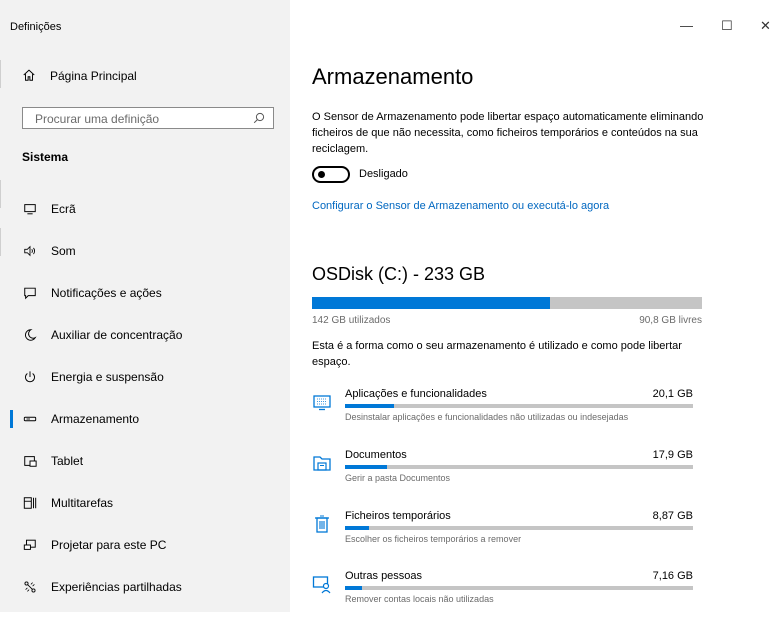 This screenshot has width=774, height=620. I want to click on category-name: Aplicações e funcionalidades, so click(416, 394).